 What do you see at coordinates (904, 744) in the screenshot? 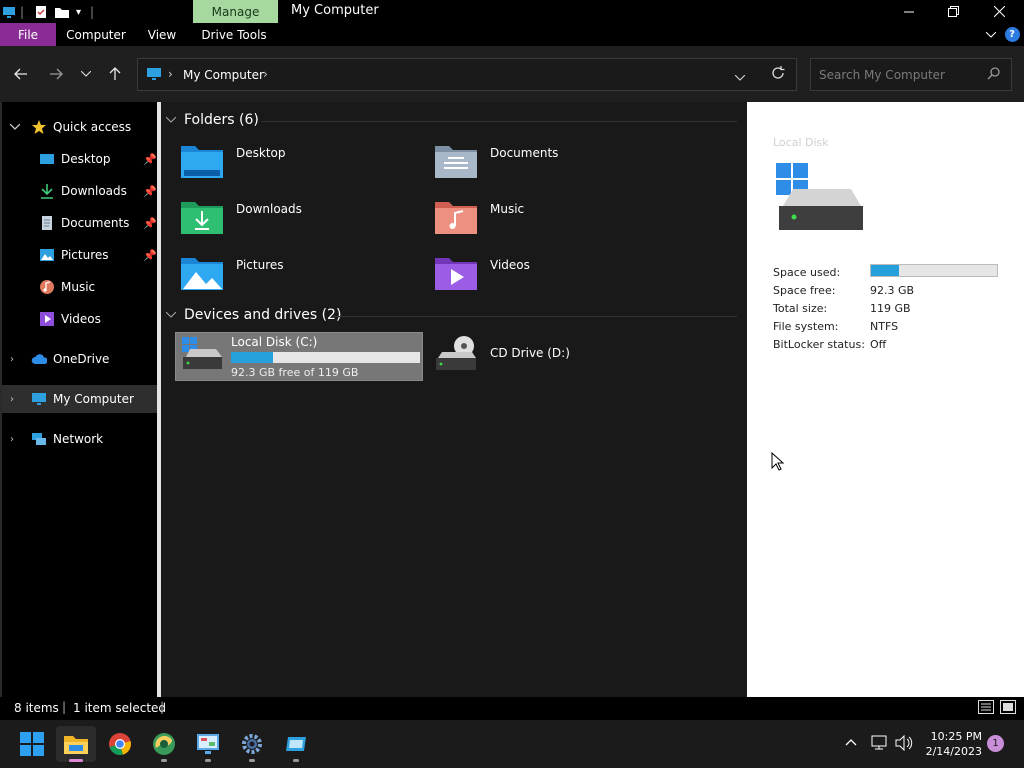
I see `volume-icon` at bounding box center [904, 744].